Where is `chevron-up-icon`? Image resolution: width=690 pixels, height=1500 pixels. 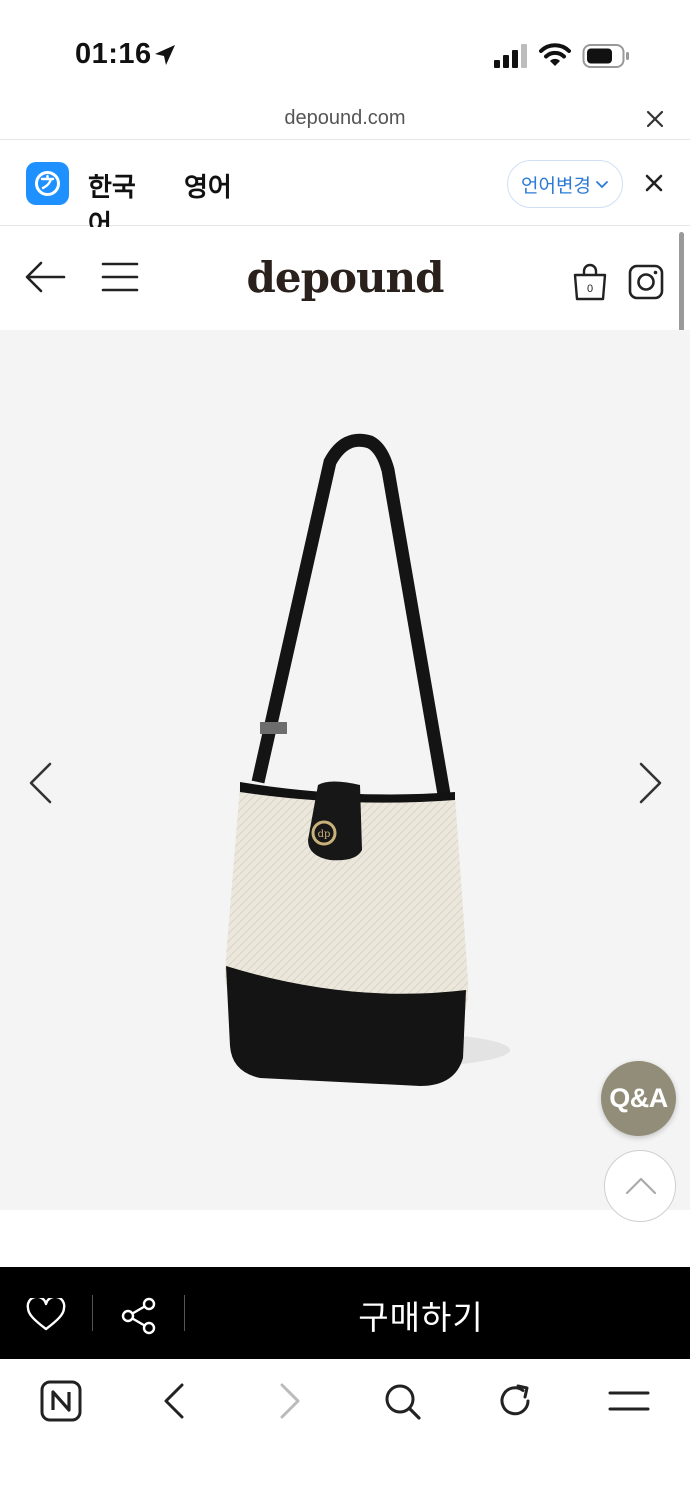 chevron-up-icon is located at coordinates (641, 1186).